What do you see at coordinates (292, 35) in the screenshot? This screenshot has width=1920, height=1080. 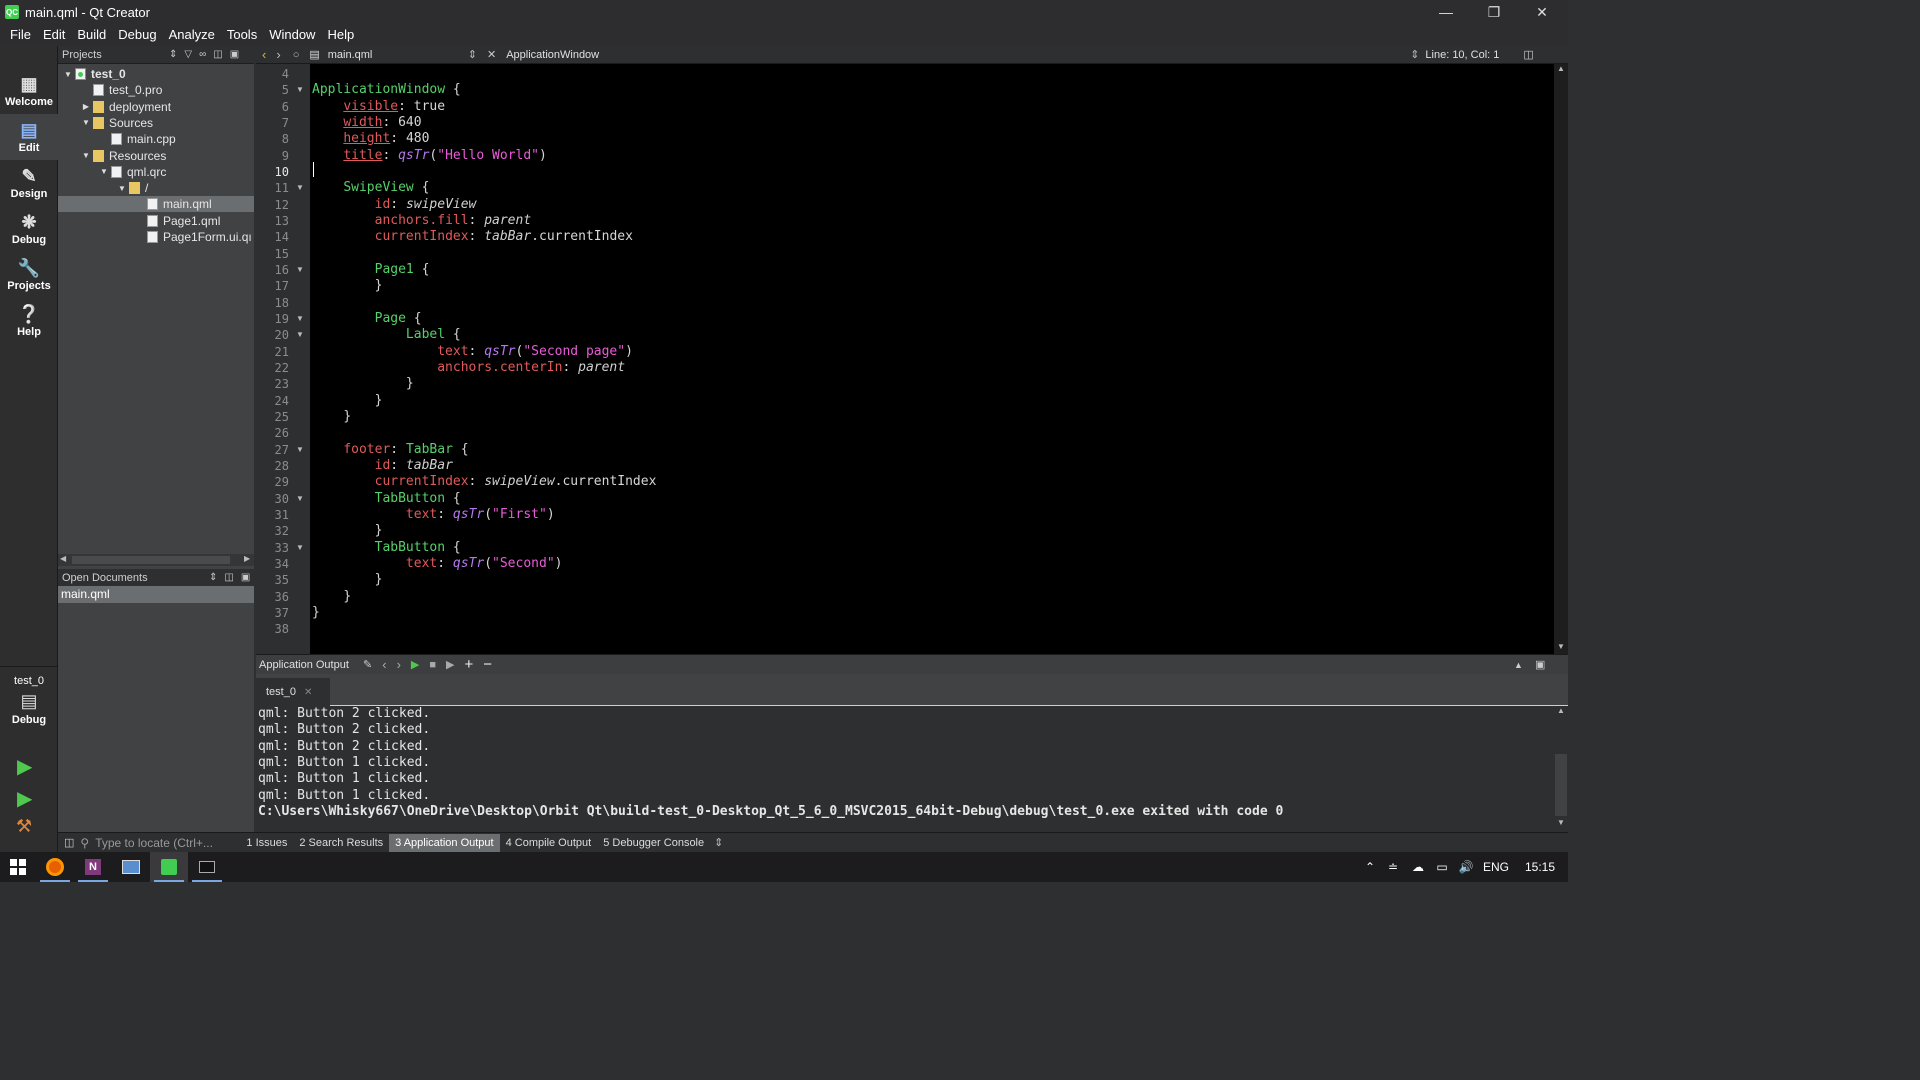 I see `menu-window: Window` at bounding box center [292, 35].